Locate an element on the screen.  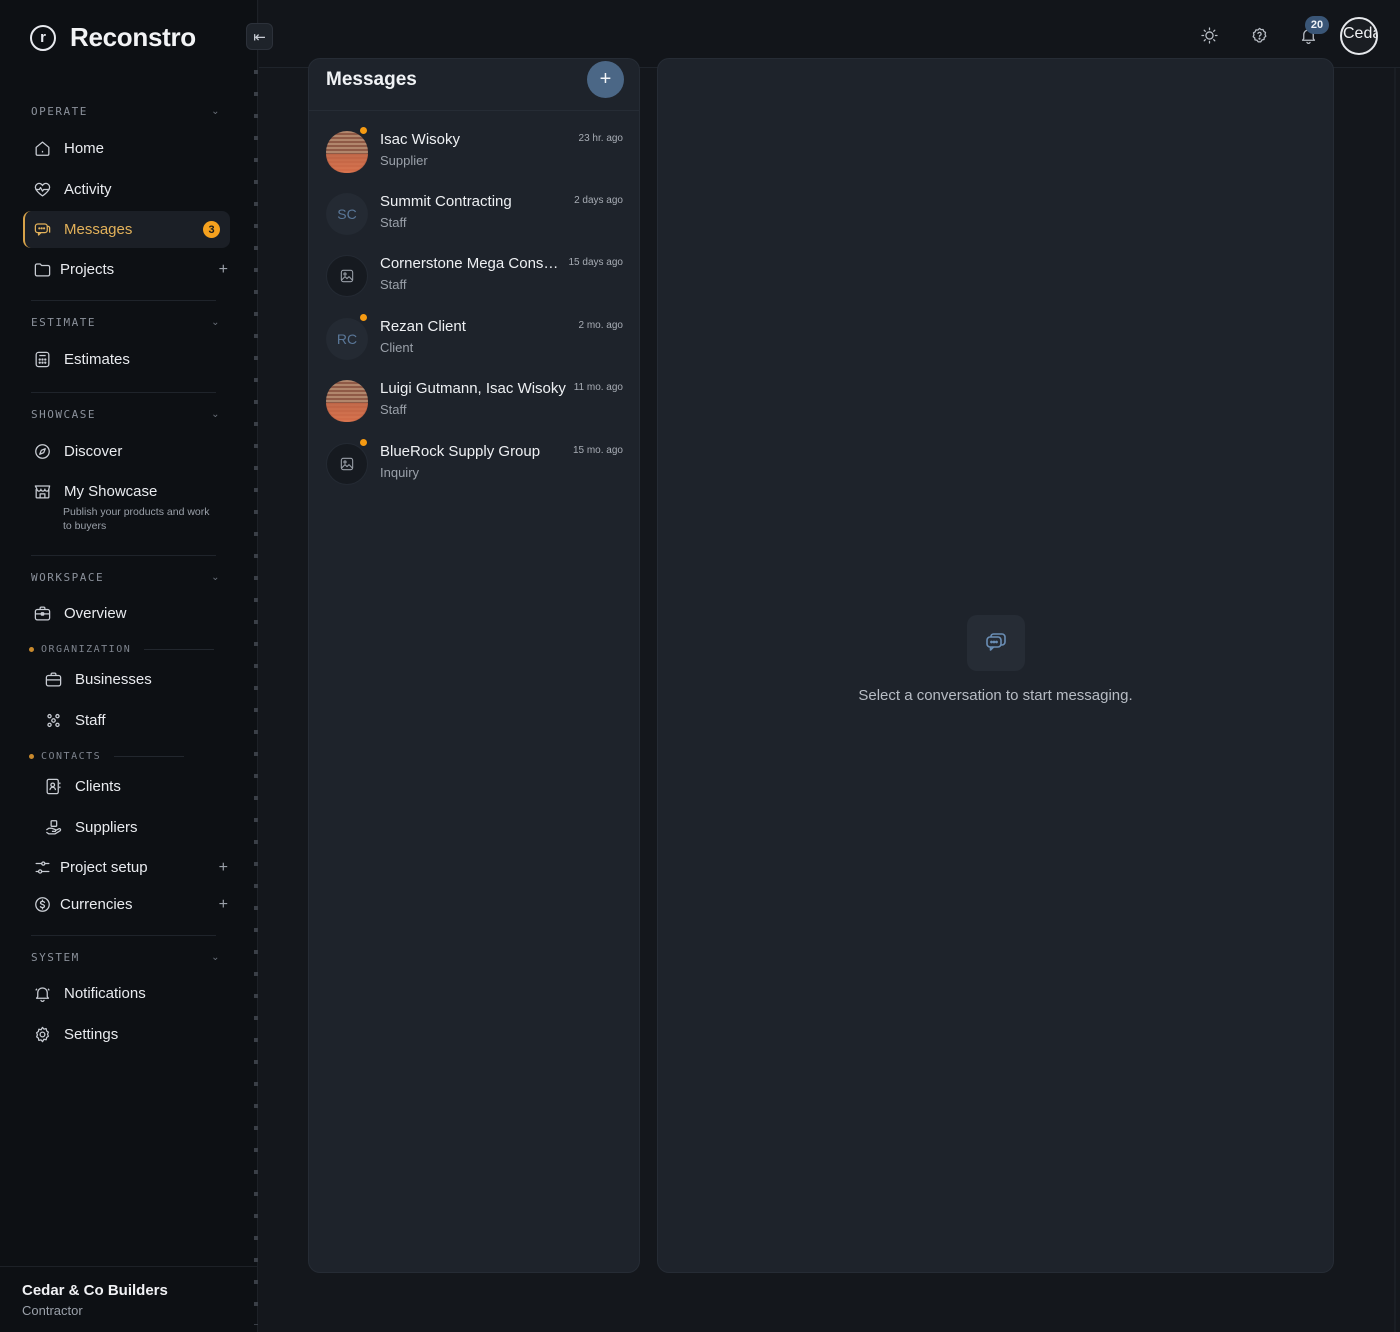
sidebar-item-label: Messages is located at coordinates (98, 229).